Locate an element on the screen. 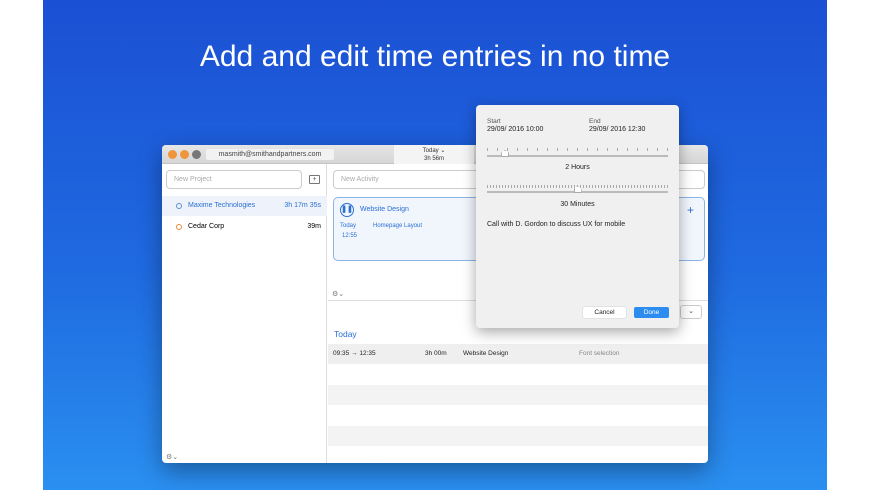 Image resolution: width=870 pixels, height=490 pixels. sidebar-settings-icon: ⚙⌄ is located at coordinates (172, 457).